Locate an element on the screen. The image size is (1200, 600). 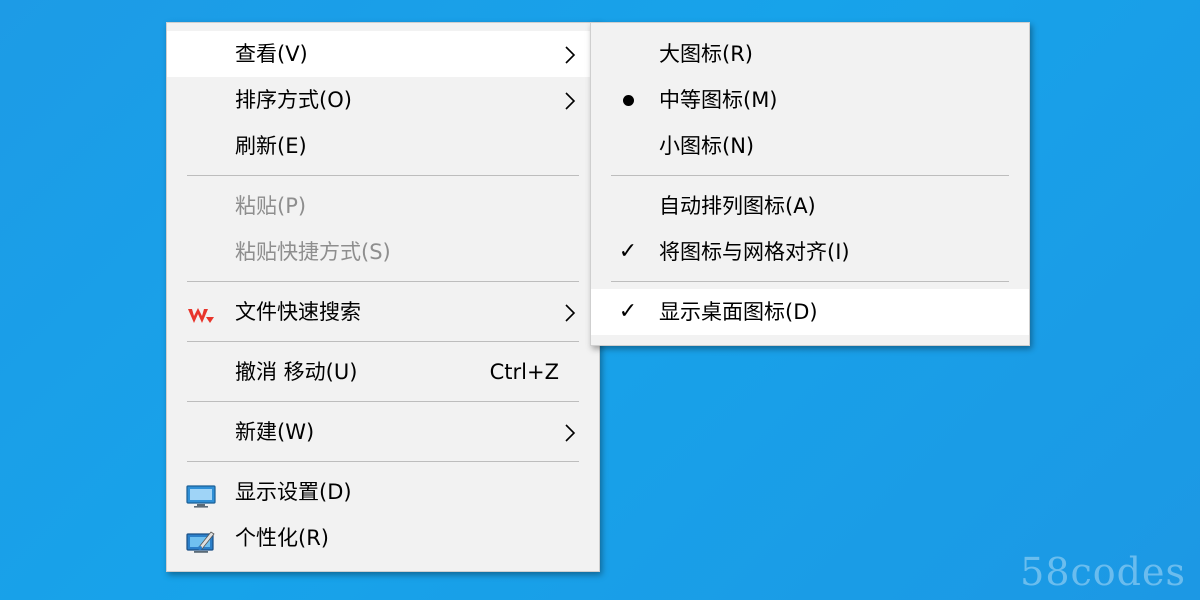
menu-item-undo-label: 撤消 移动(U) is located at coordinates (296, 372).